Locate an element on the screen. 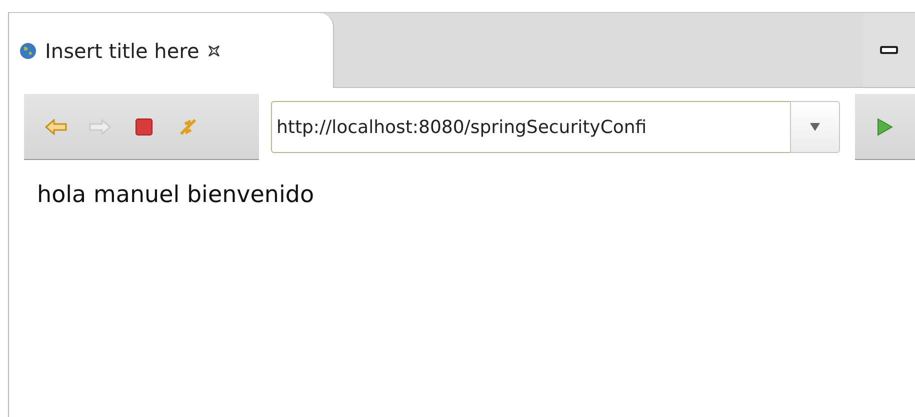 The height and width of the screenshot is (417, 915). globe-icon is located at coordinates (28, 51).